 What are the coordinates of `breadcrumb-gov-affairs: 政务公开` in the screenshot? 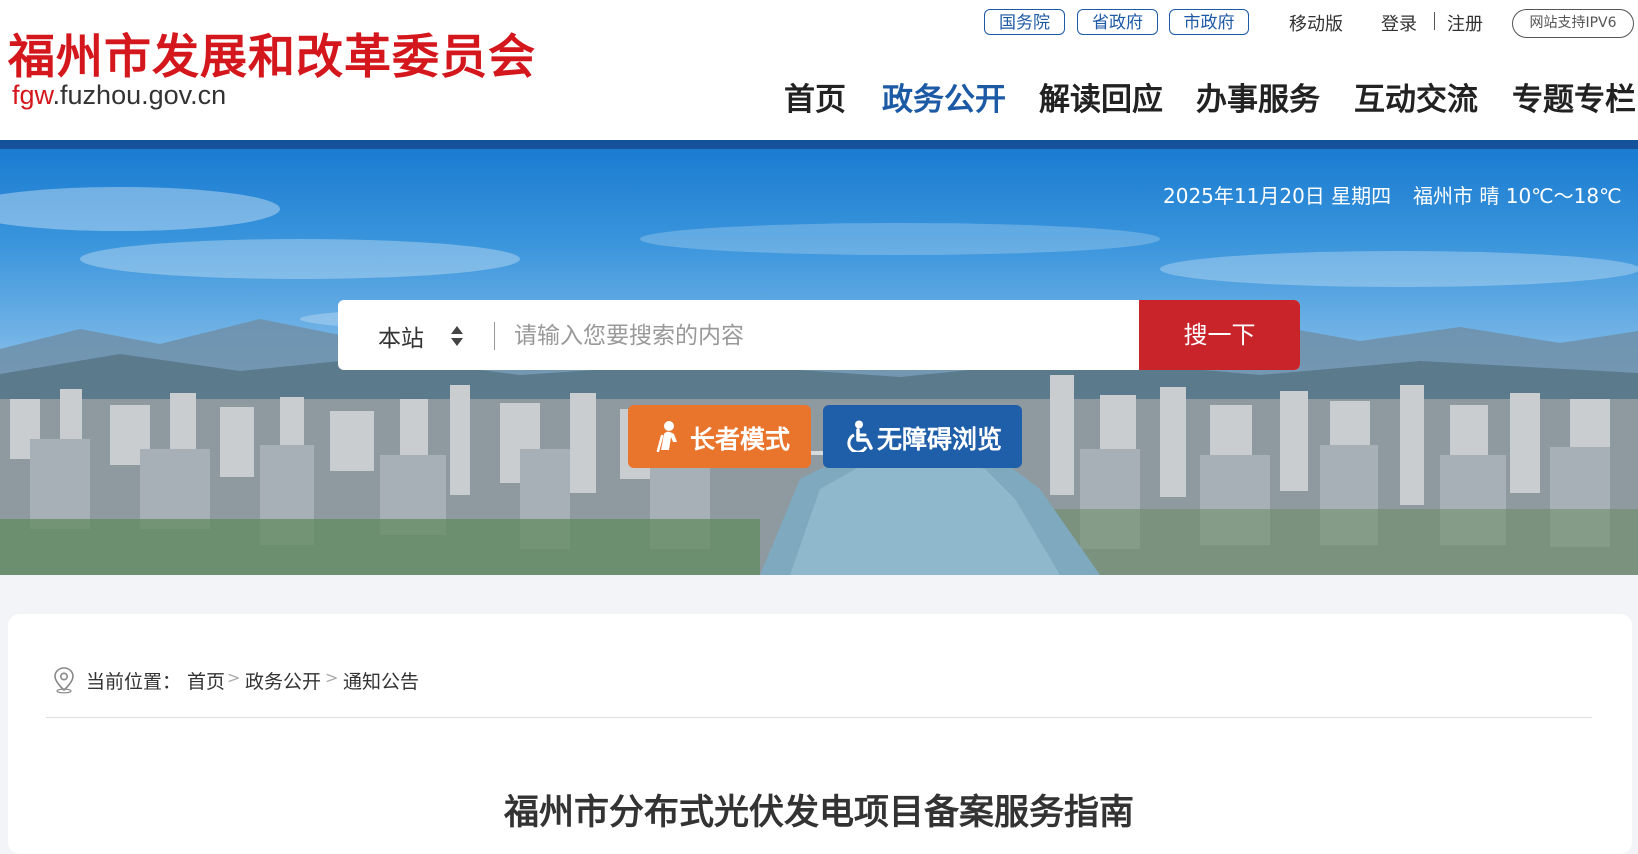 It's located at (283, 680).